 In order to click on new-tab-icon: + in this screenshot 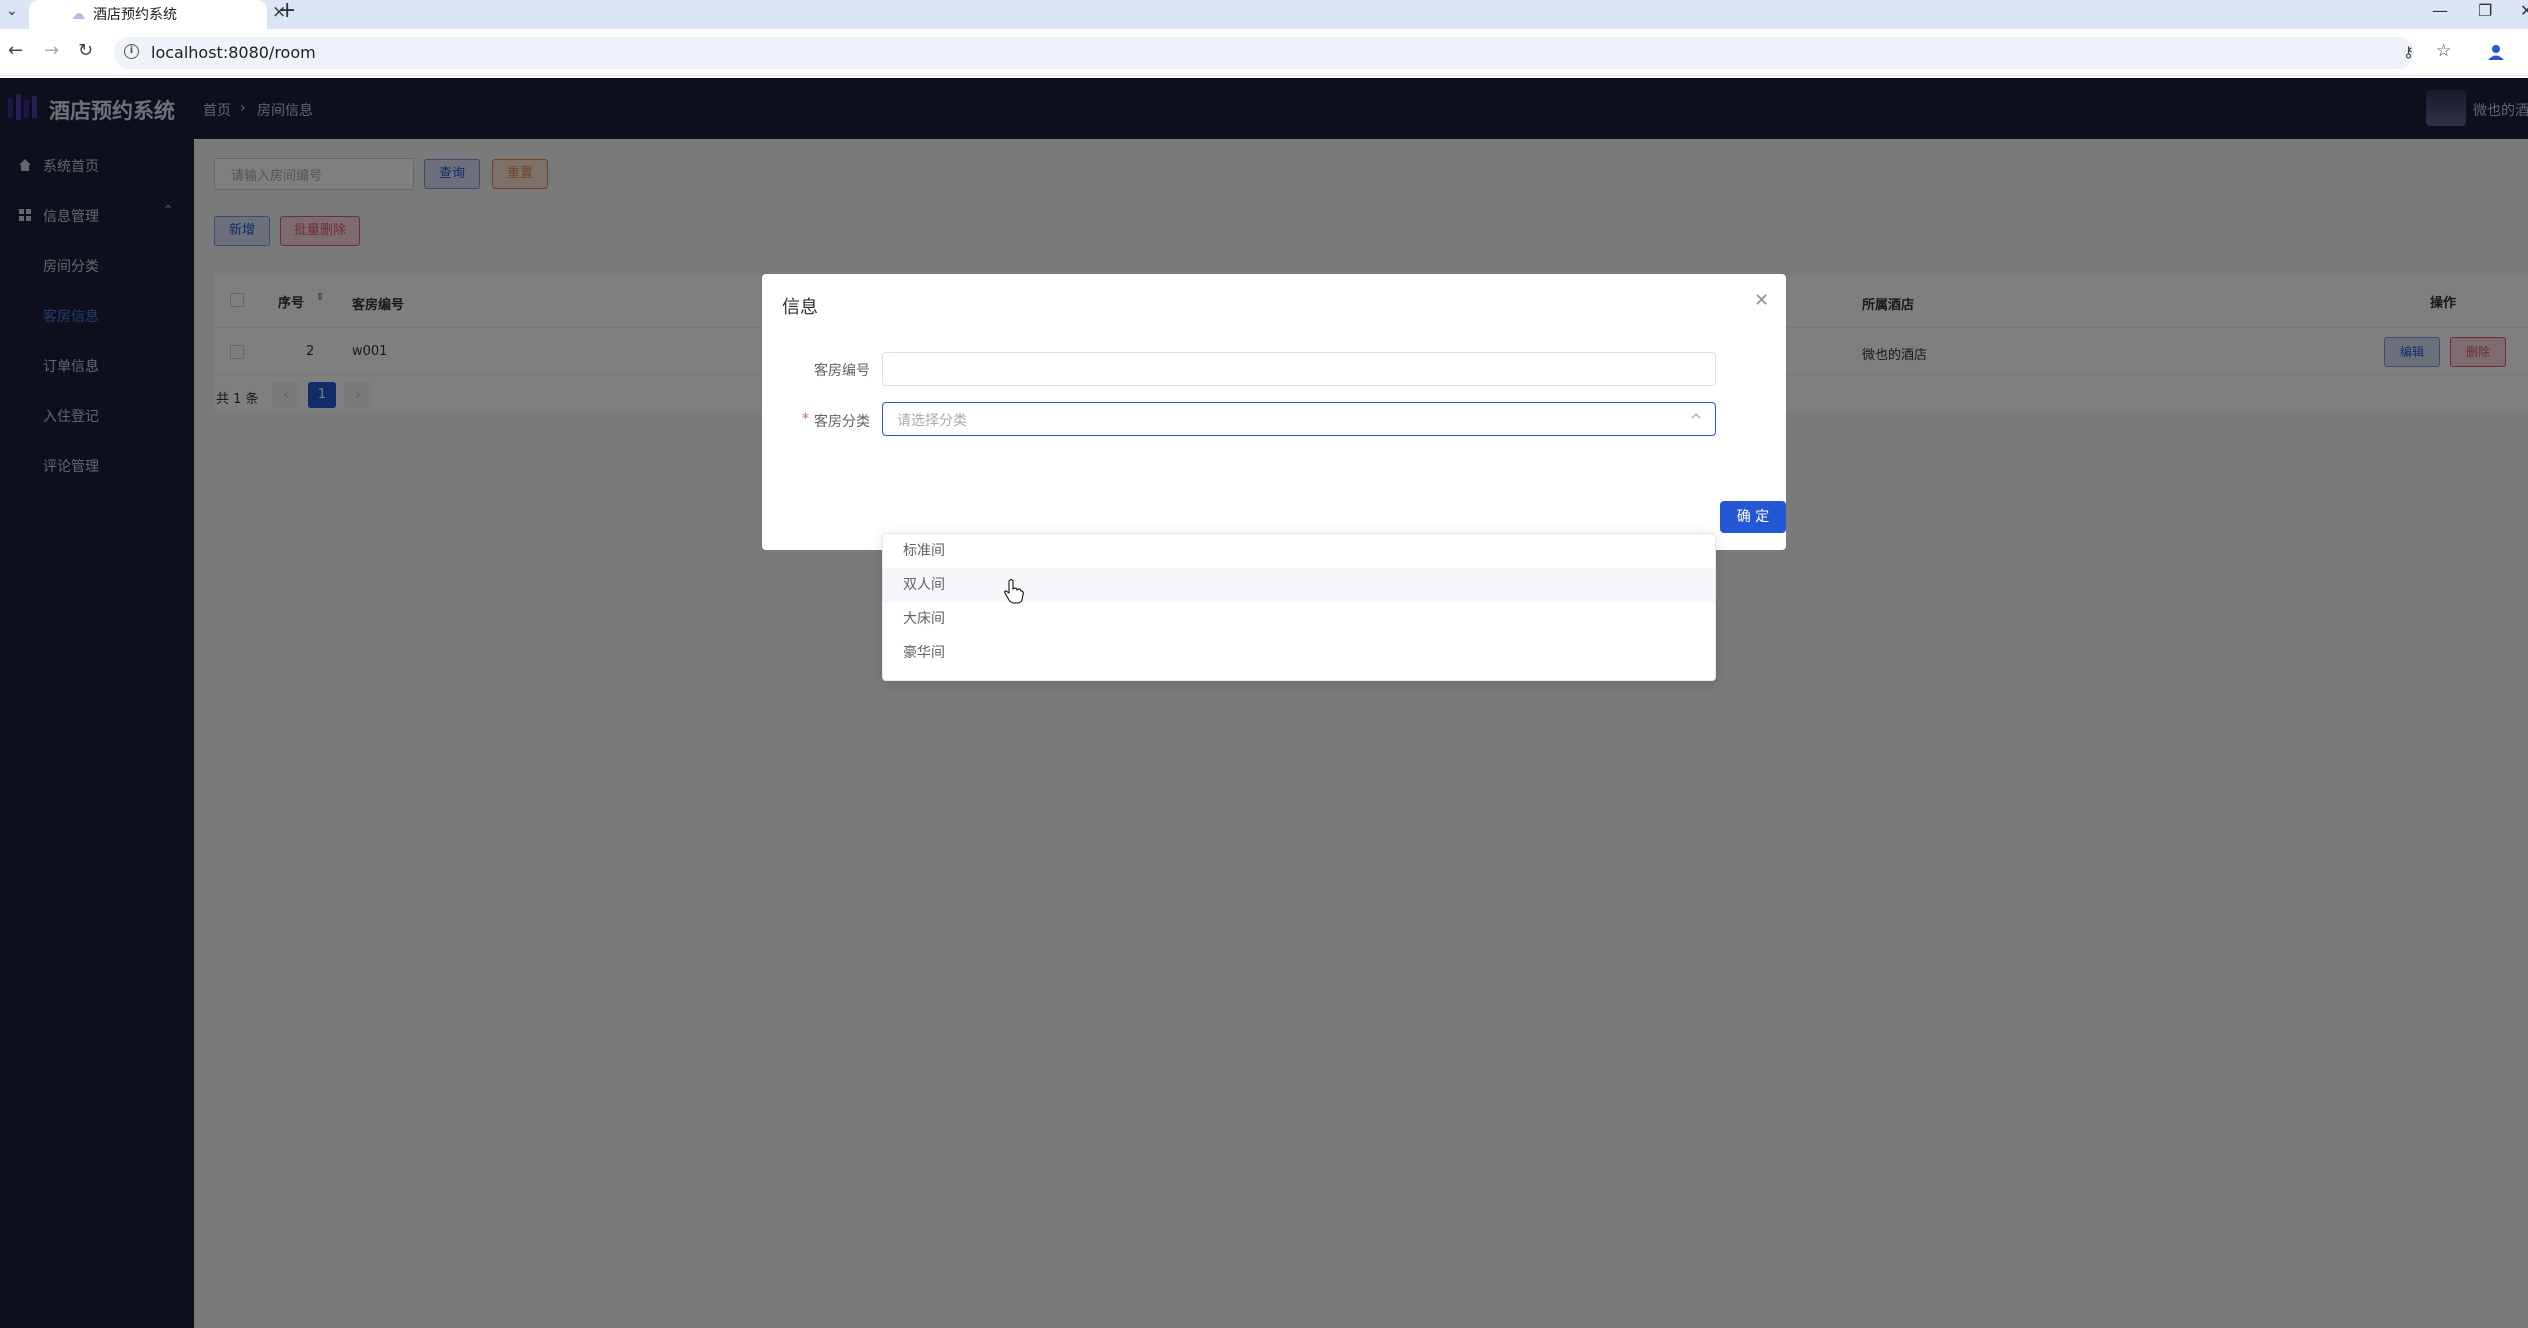, I will do `click(287, 11)`.